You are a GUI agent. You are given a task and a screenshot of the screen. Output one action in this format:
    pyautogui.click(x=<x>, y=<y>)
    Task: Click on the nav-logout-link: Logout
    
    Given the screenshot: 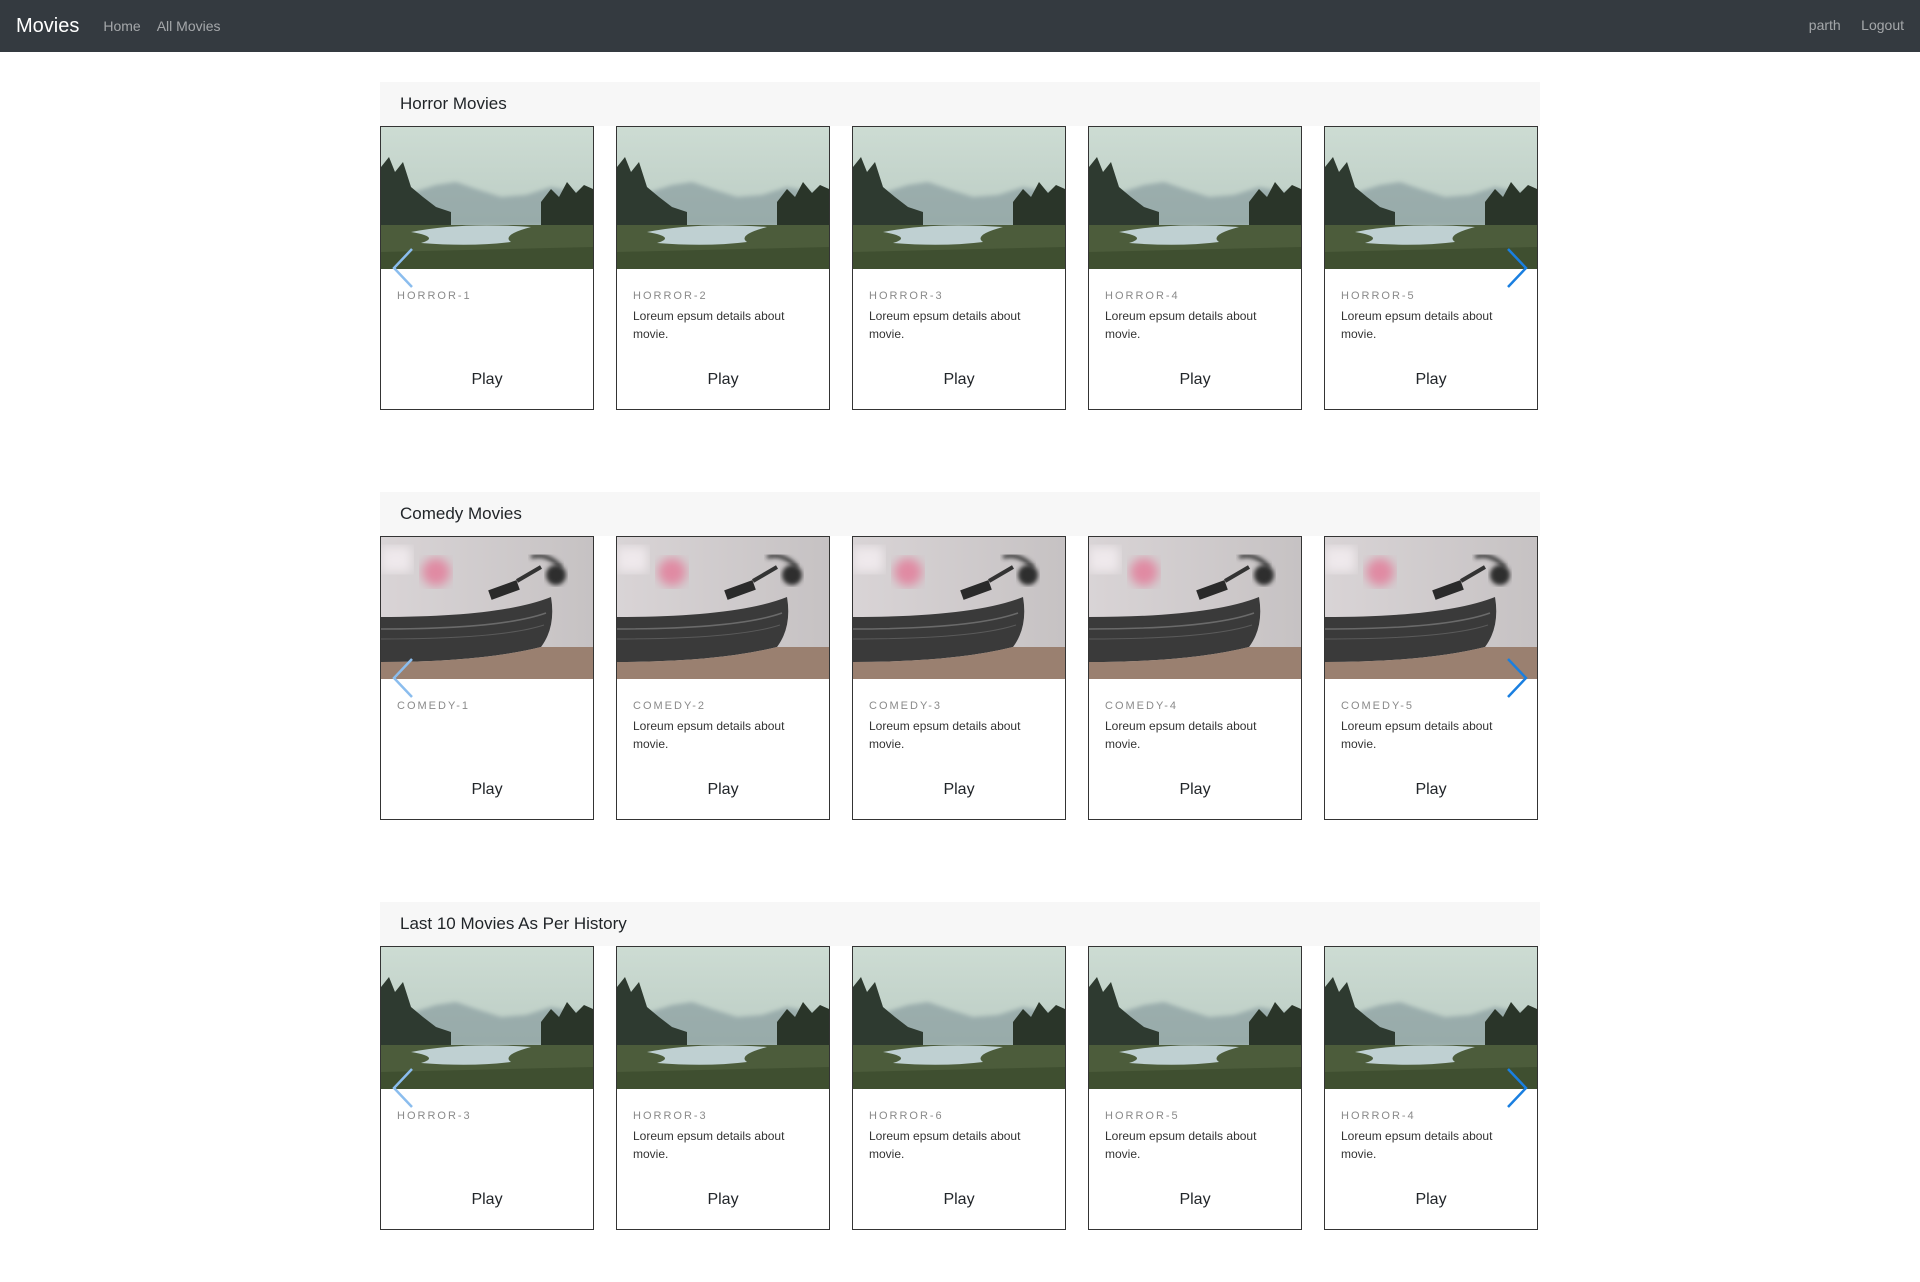 What is the action you would take?
    pyautogui.click(x=1882, y=25)
    